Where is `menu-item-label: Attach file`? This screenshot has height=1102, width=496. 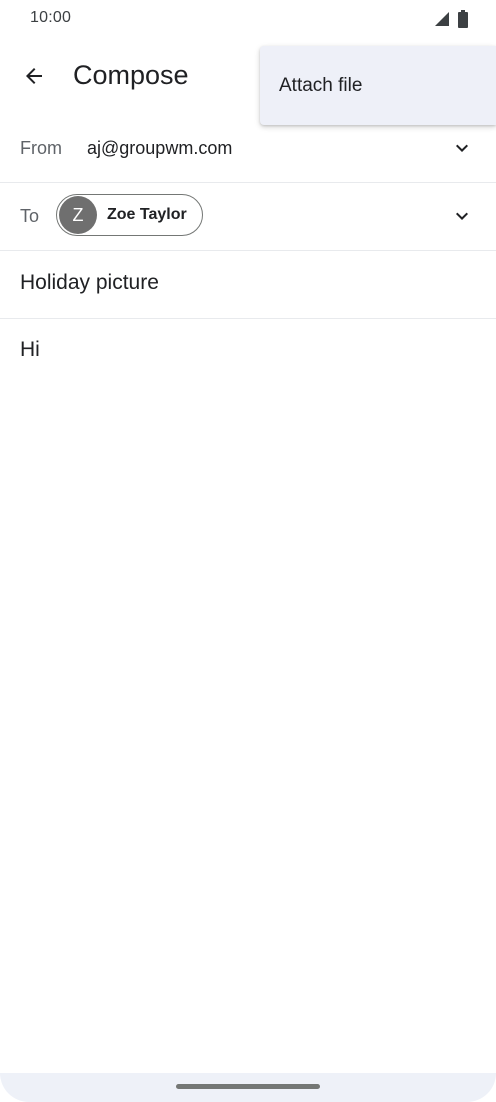 menu-item-label: Attach file is located at coordinates (321, 85).